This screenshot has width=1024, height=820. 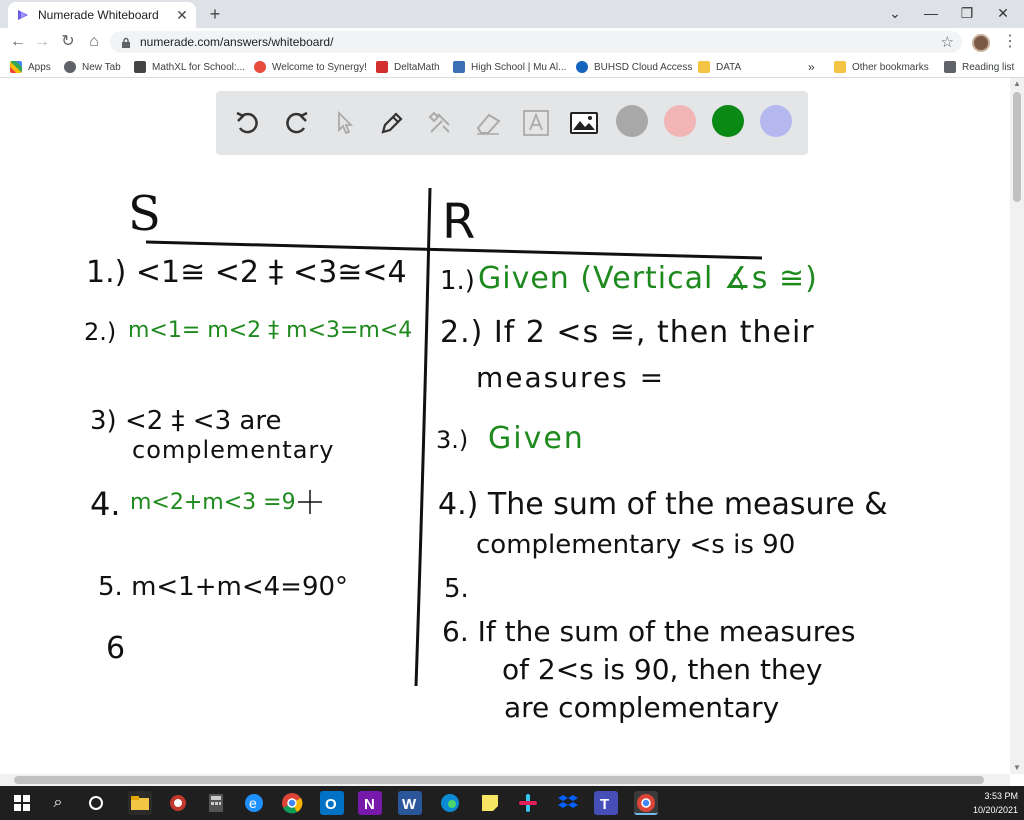 What do you see at coordinates (116, 648) in the screenshot?
I see `statement-6: 6` at bounding box center [116, 648].